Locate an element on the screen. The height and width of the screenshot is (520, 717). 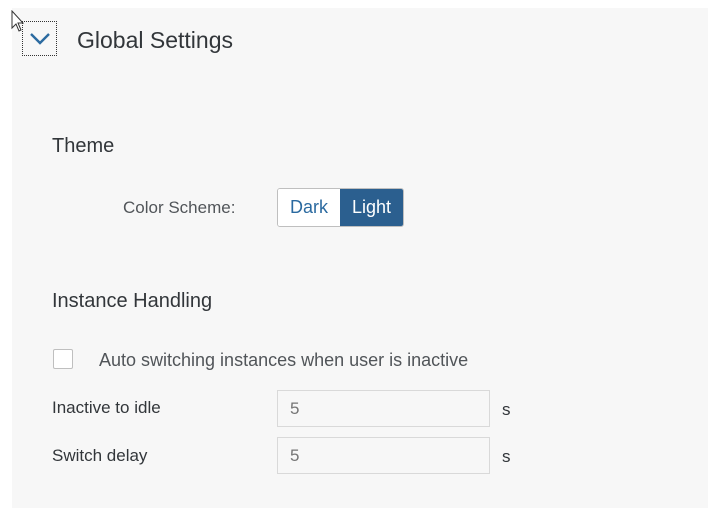
mouse-pointer-icon is located at coordinates (18, 21).